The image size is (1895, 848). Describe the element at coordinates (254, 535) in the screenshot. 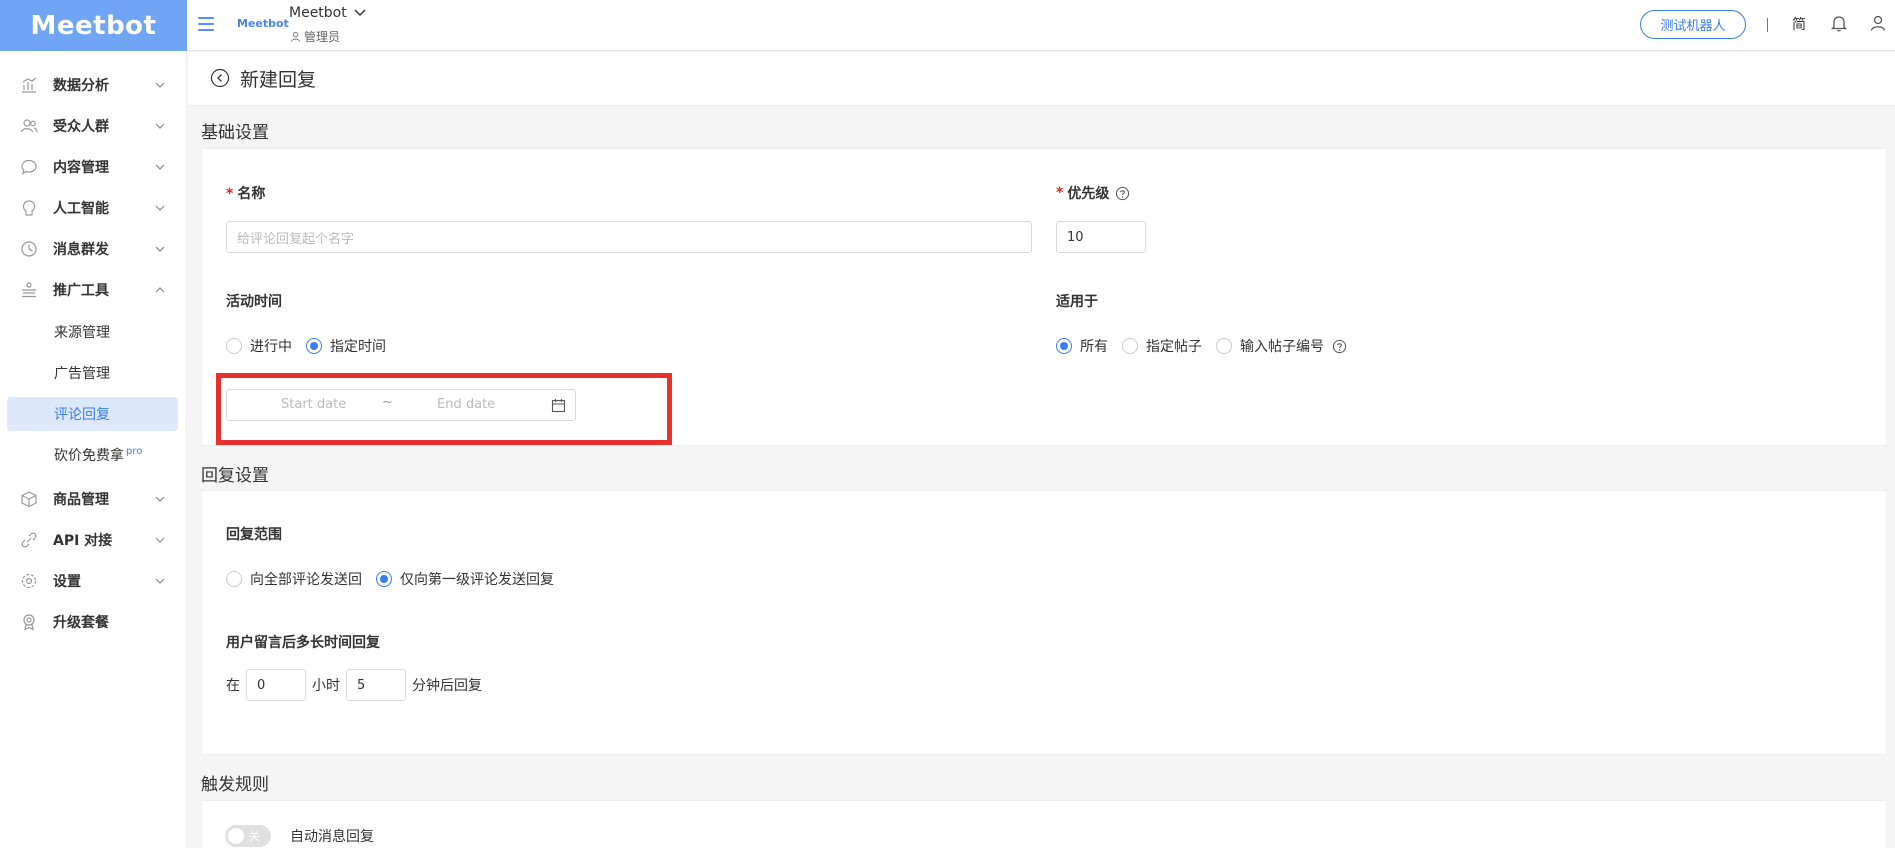

I see `reply-scope-label: 回复范围` at that location.